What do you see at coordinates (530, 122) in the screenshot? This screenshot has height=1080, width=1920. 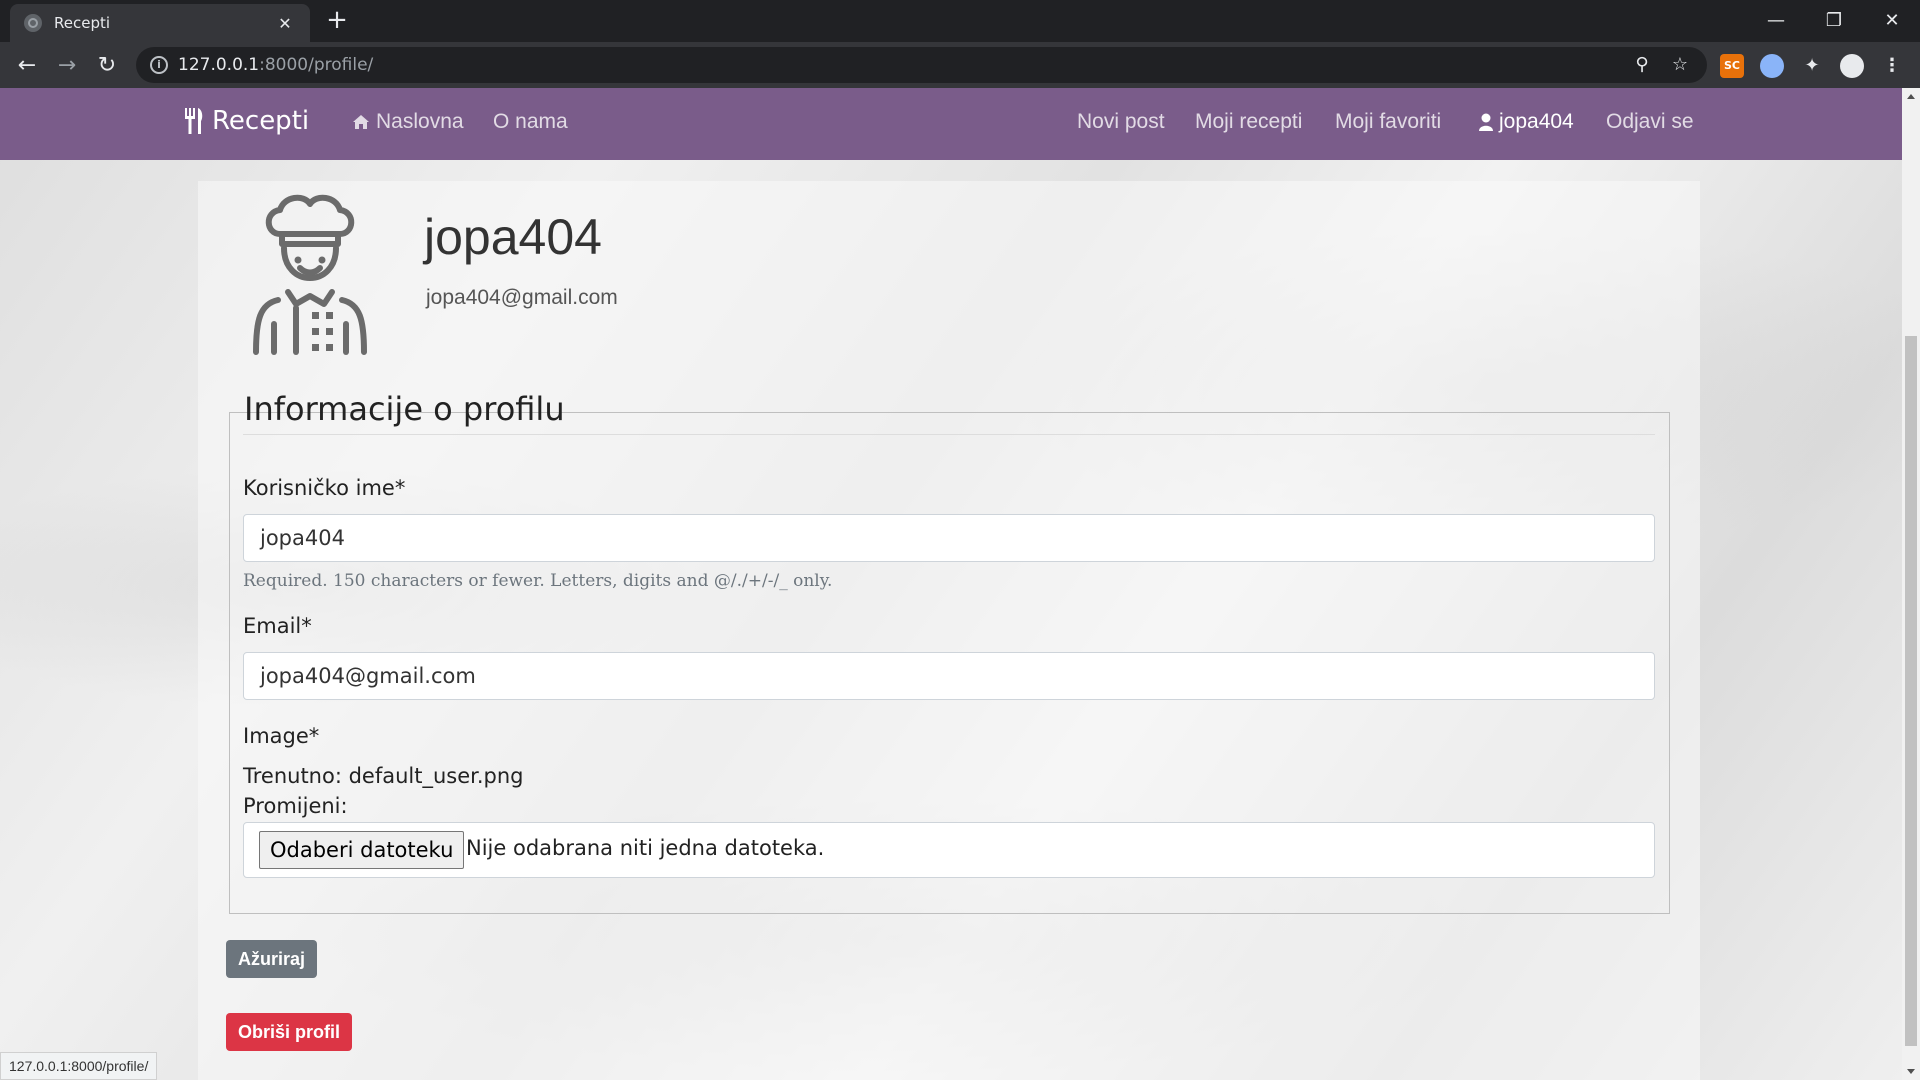 I see `nav-about: O nama` at bounding box center [530, 122].